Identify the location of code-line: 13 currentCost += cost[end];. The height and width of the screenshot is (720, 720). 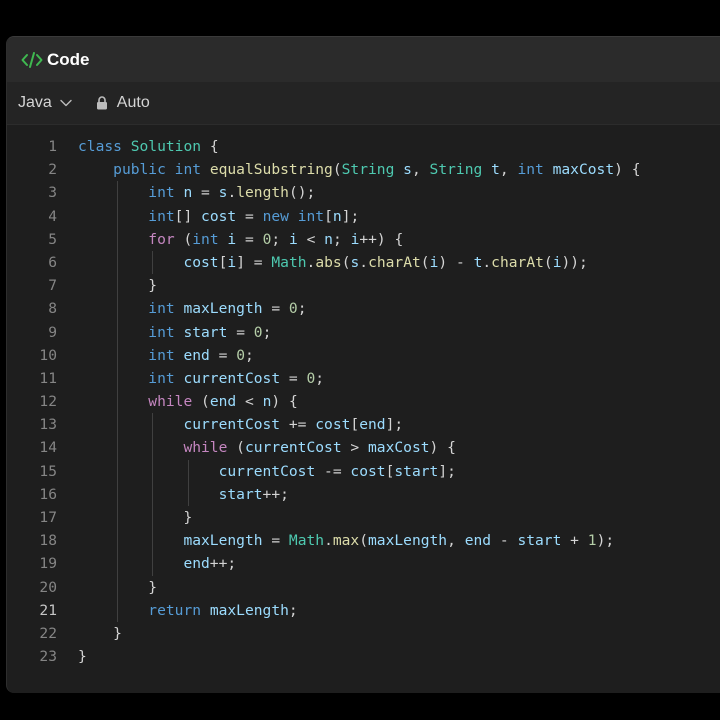
(363, 424).